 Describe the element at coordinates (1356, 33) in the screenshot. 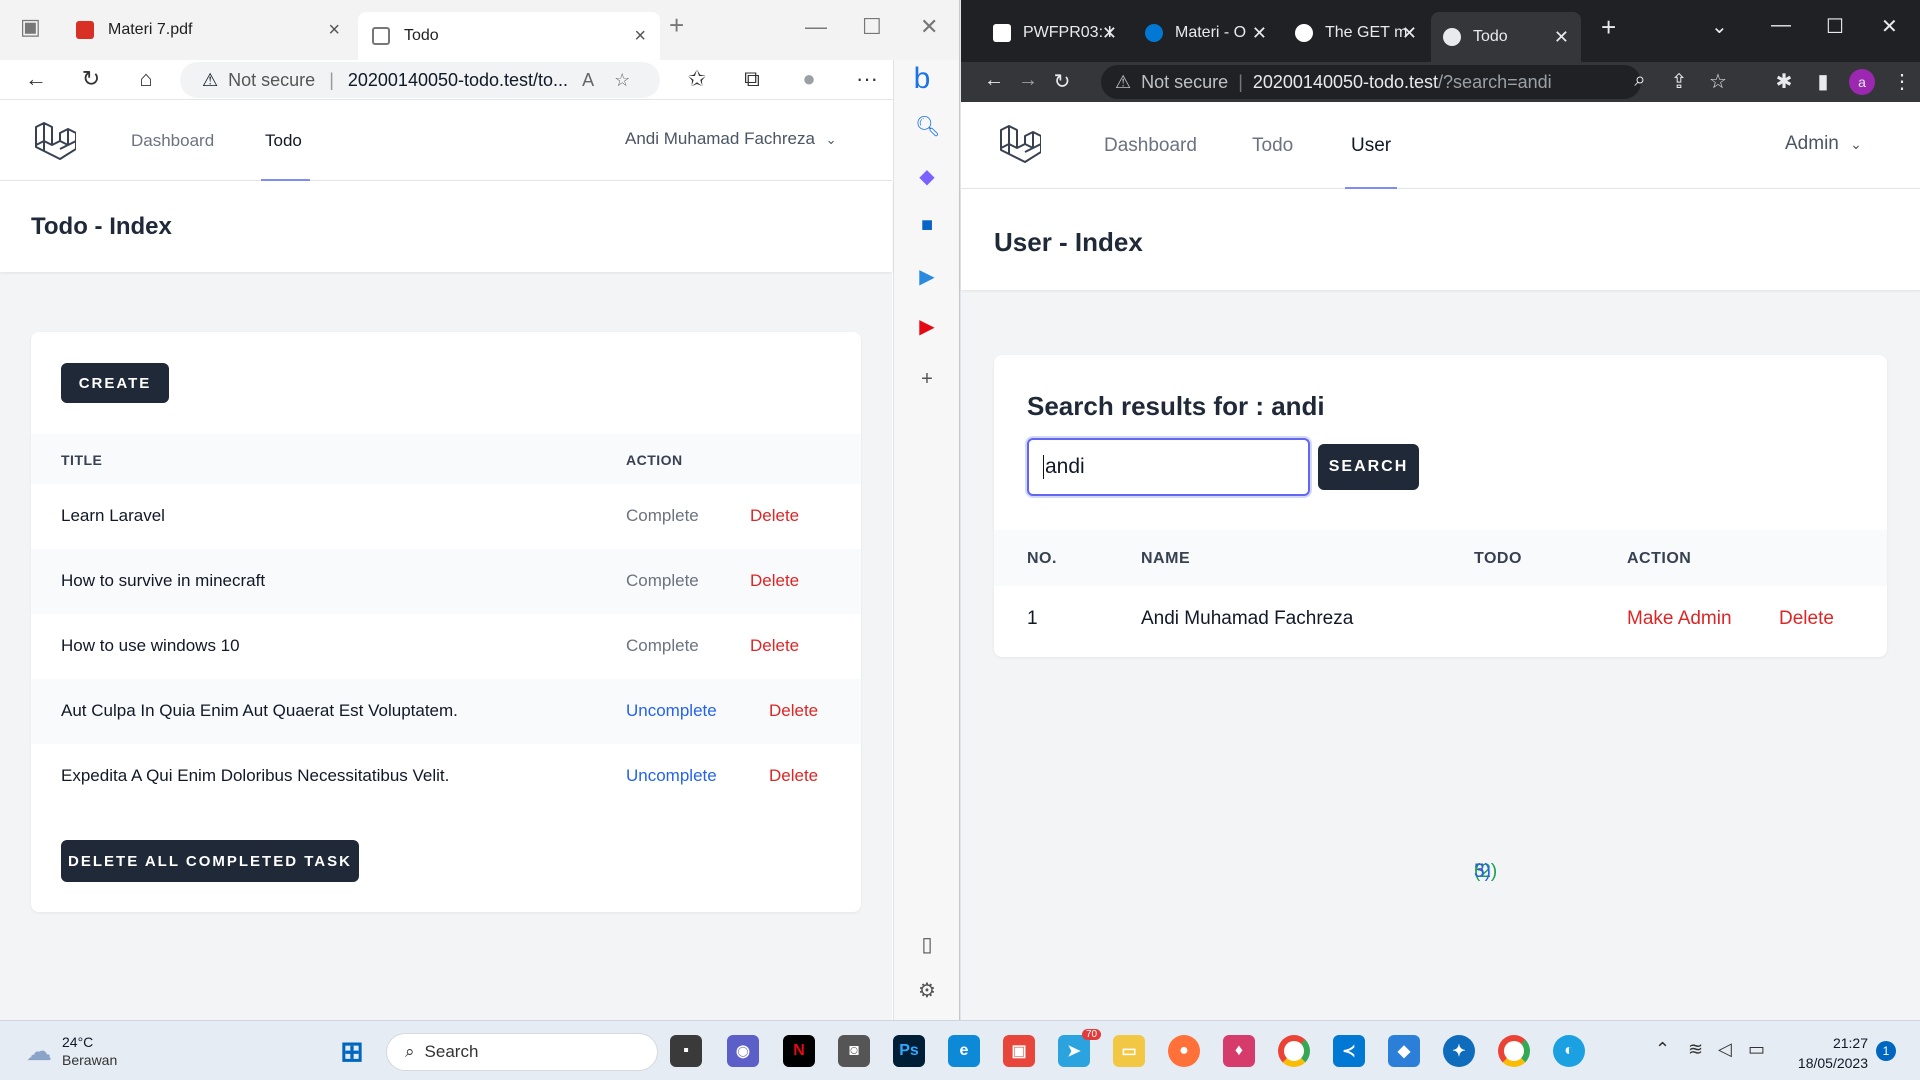

I see `tab-get-method: The GET m ✕` at that location.